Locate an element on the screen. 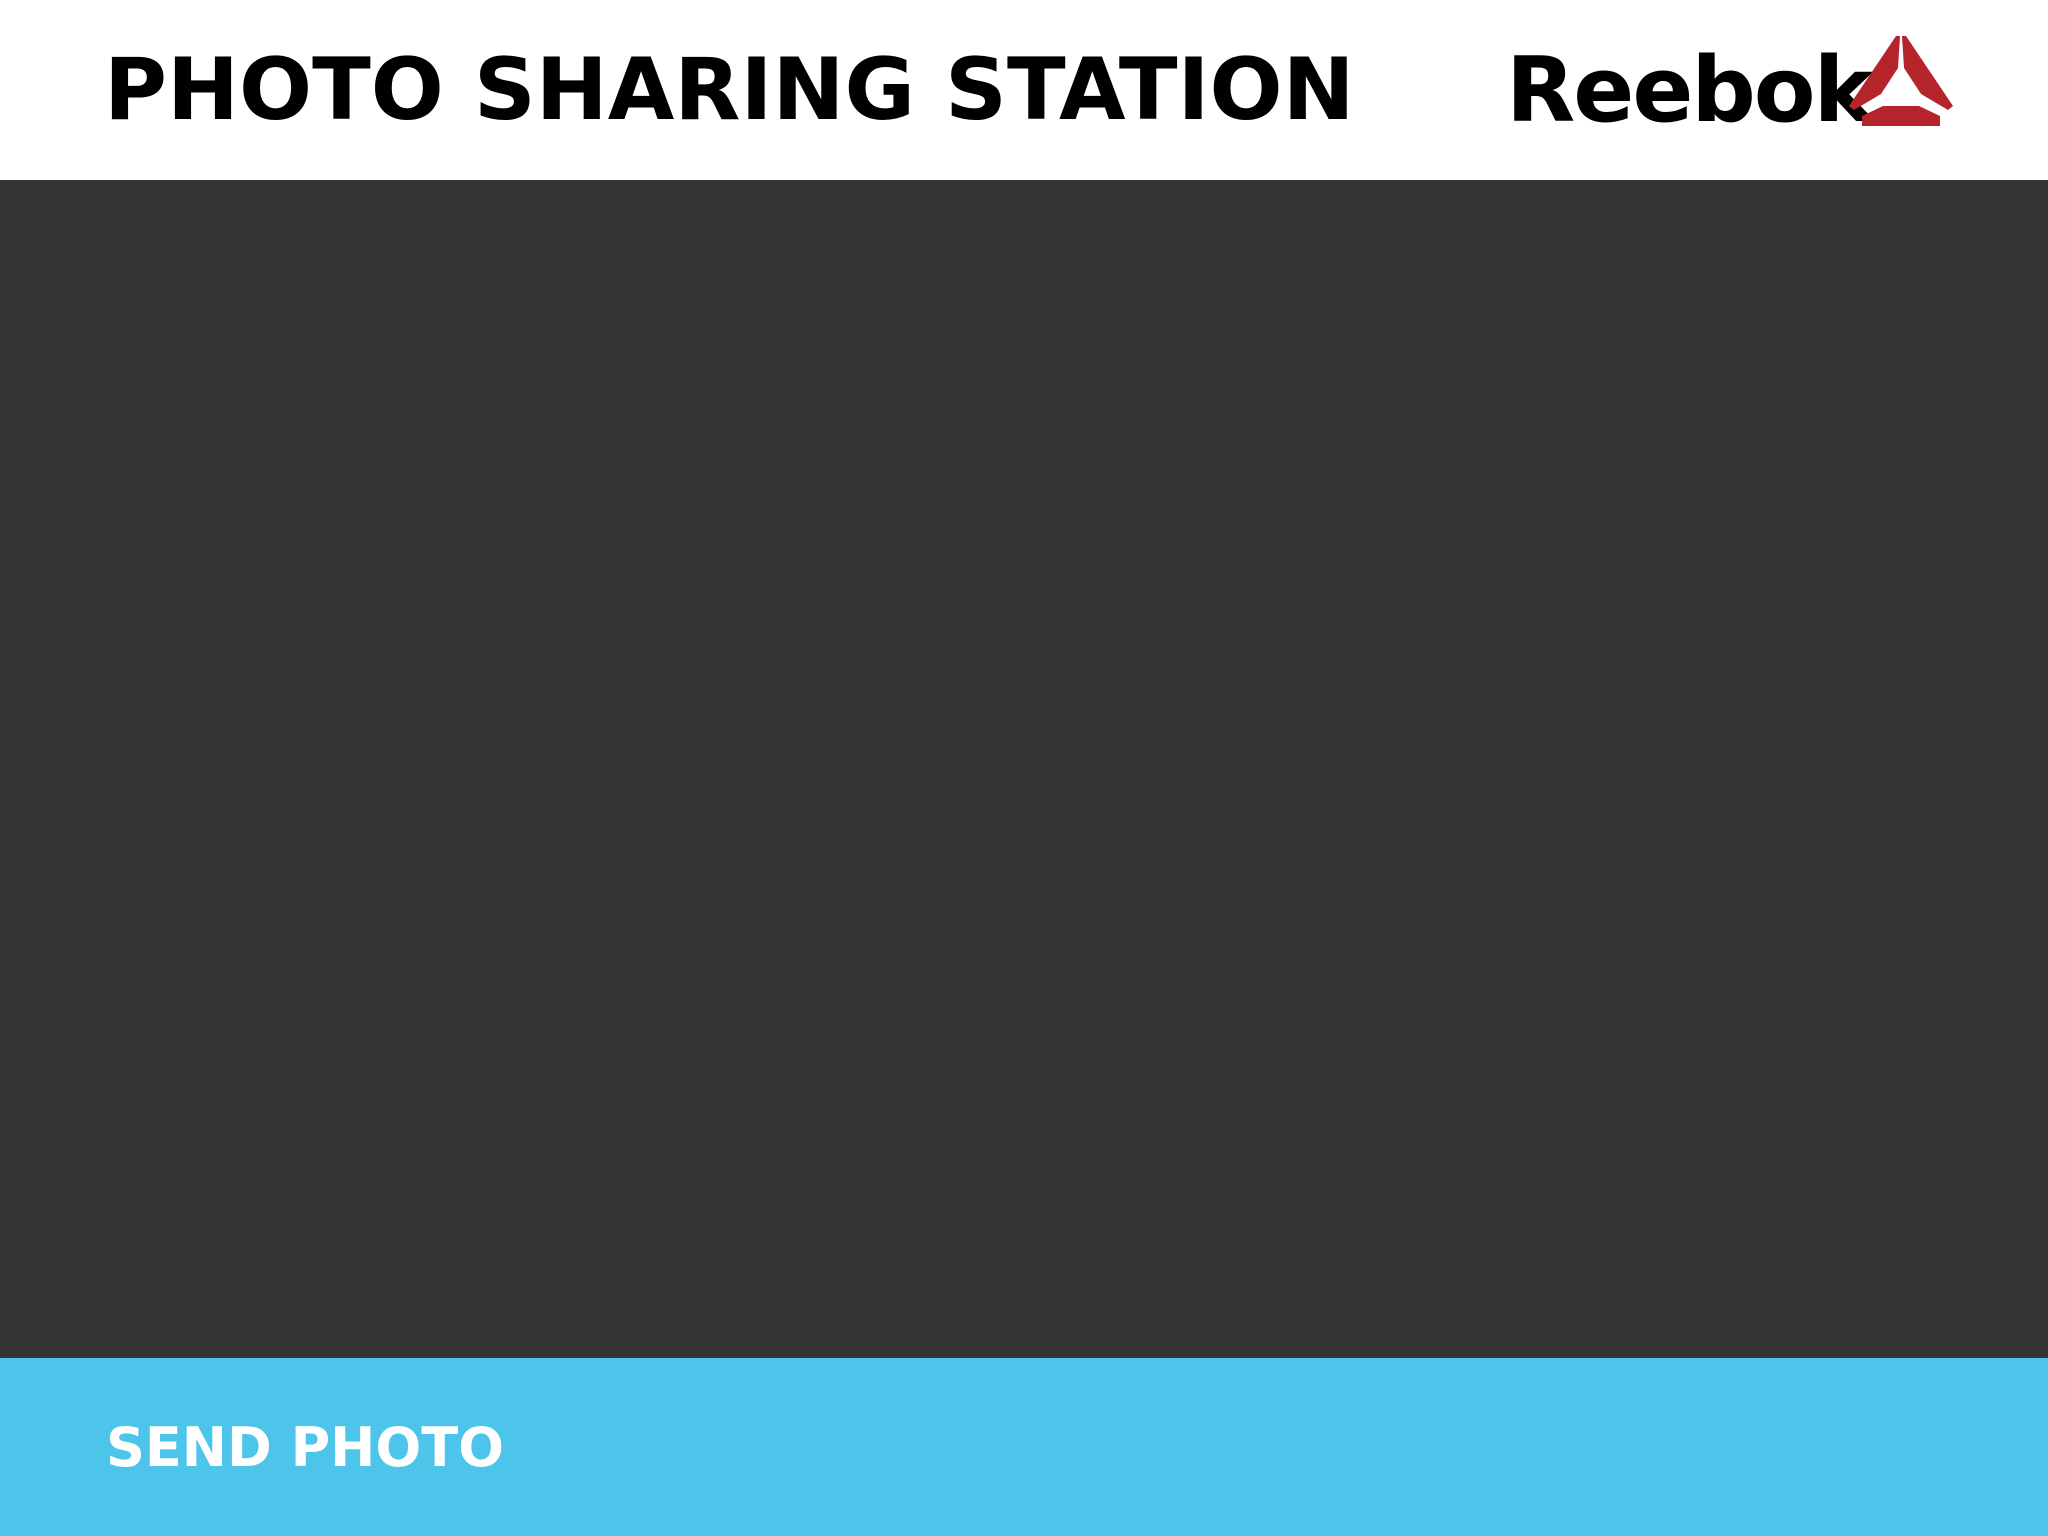 Image resolution: width=2048 pixels, height=1536 pixels. brand-logo: Reebok is located at coordinates (1730, 87).